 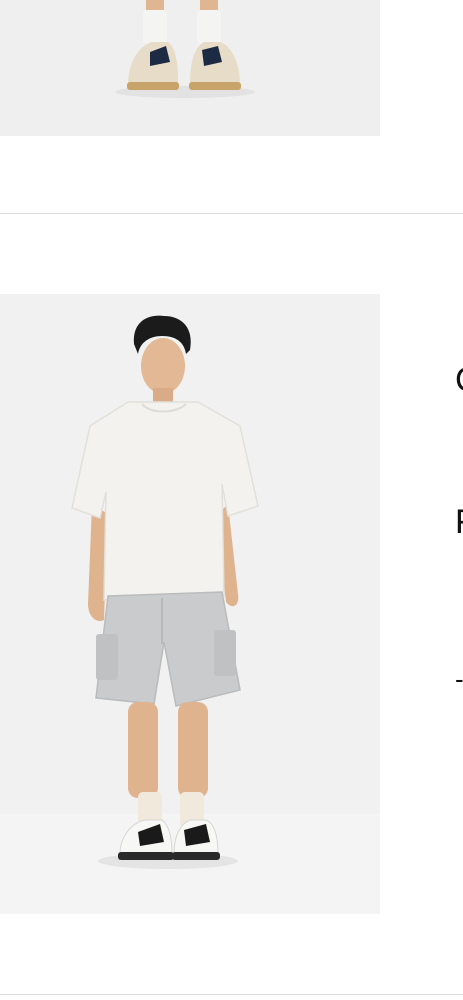 I want to click on product-extra: -, so click(x=459, y=679).